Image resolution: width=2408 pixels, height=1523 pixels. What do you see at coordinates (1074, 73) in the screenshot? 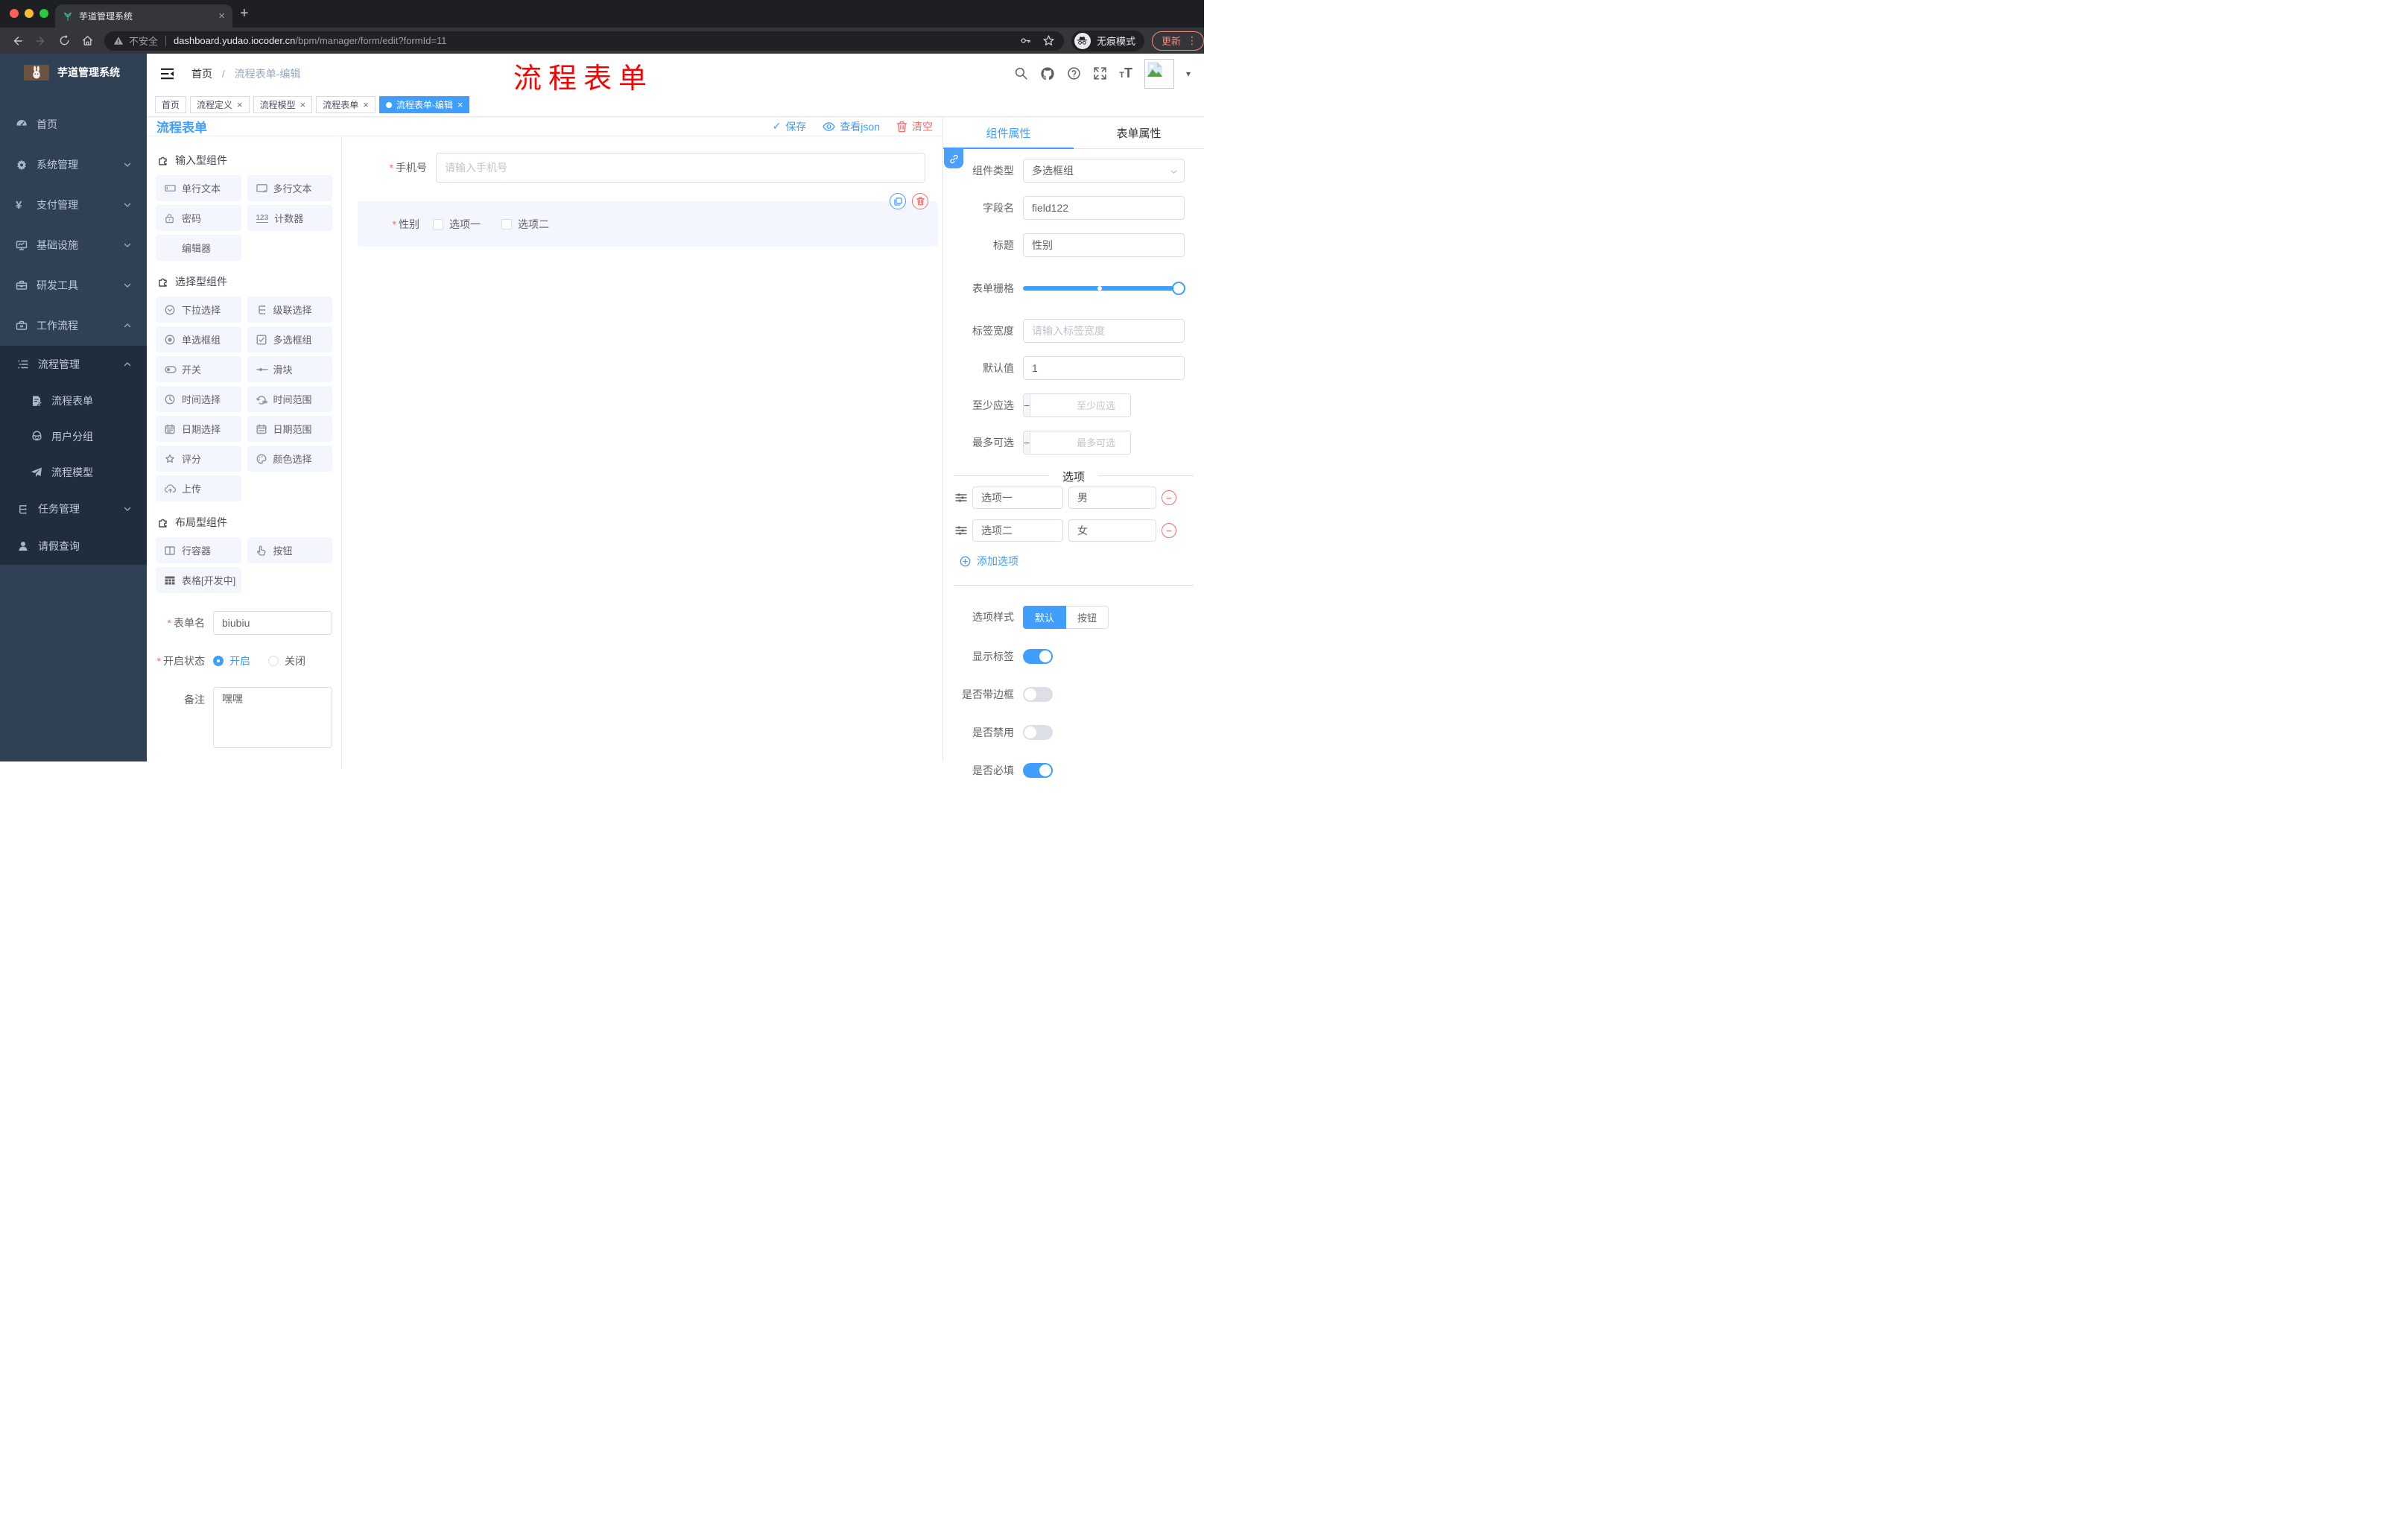
I see `help-icon` at bounding box center [1074, 73].